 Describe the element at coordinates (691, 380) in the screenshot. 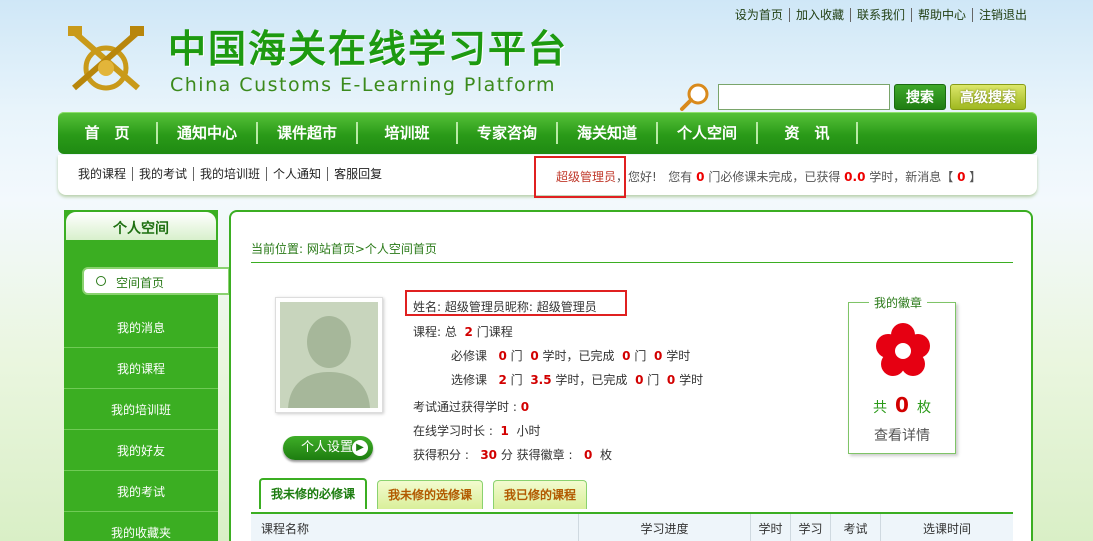

I see `elective-unit4: 学时` at that location.